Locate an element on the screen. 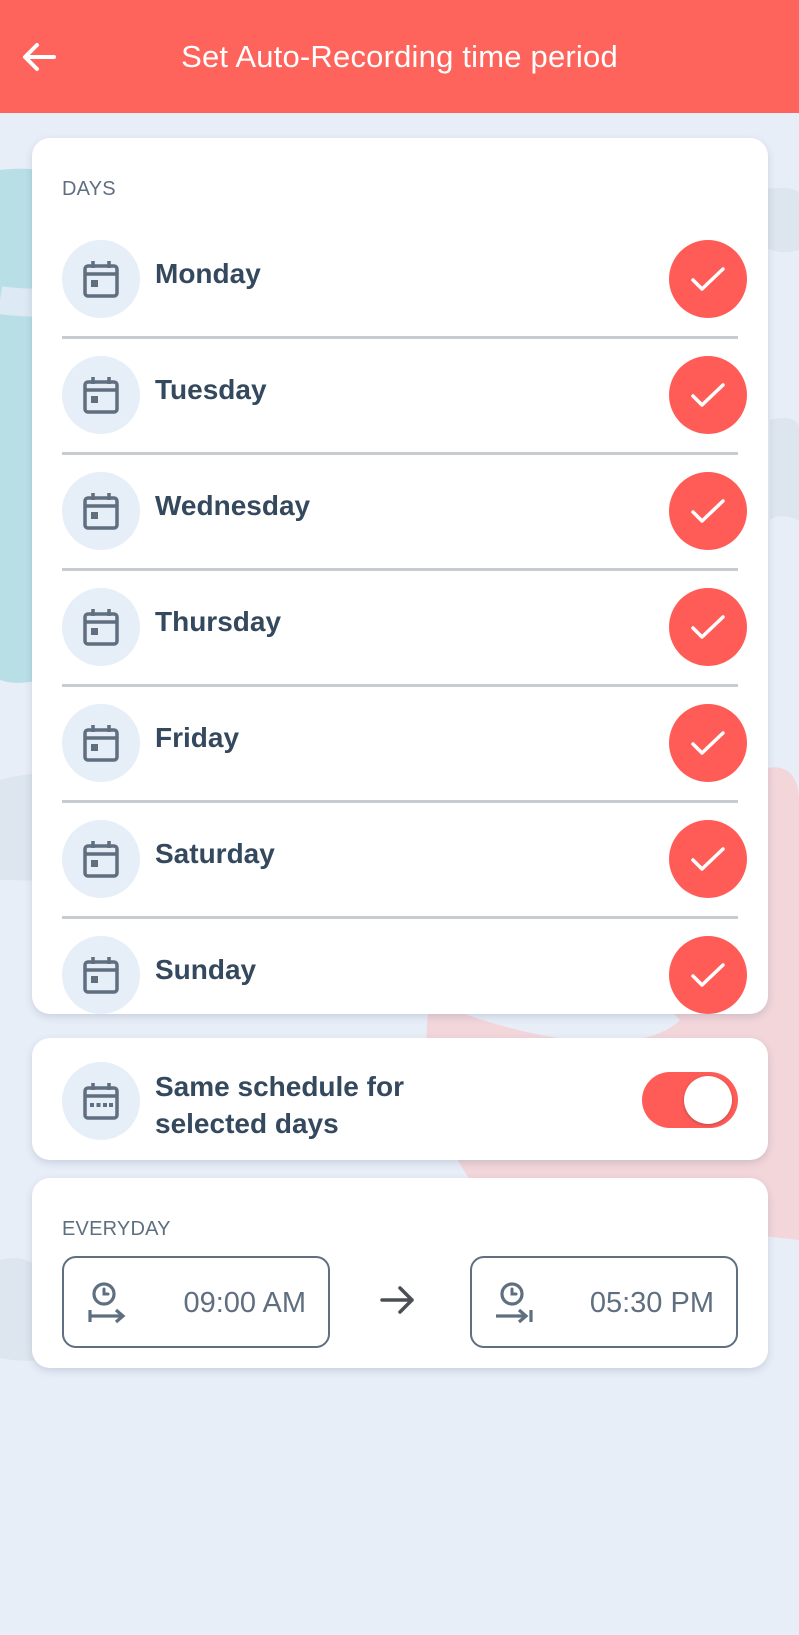 The image size is (799, 1635). same-schedule-card: Same schedule for selected days is located at coordinates (400, 1099).